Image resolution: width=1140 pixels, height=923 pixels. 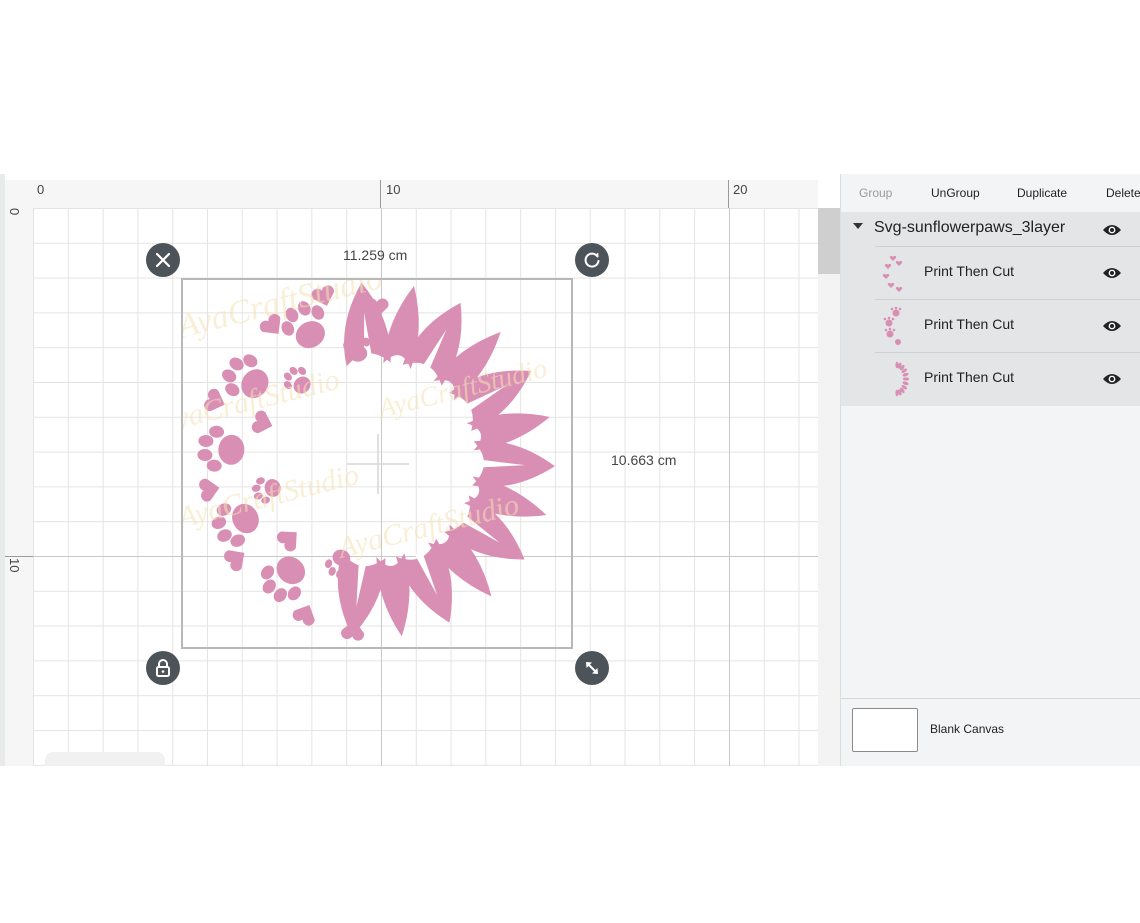 I want to click on ungroup-button: UnGroup, so click(x=955, y=193).